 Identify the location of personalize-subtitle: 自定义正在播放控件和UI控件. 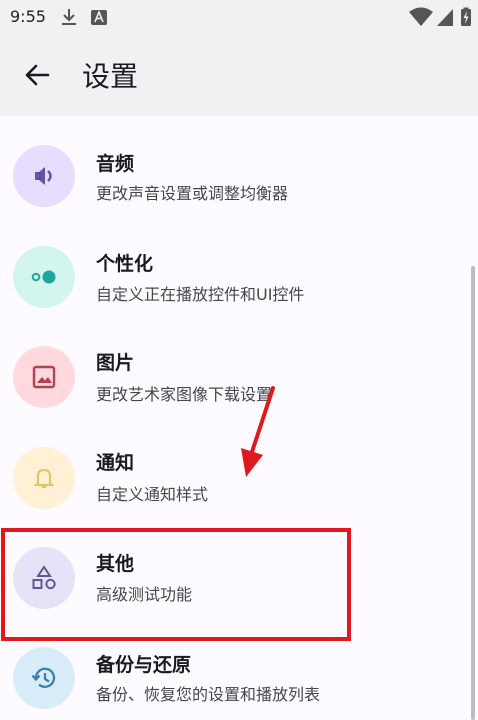
(200, 294).